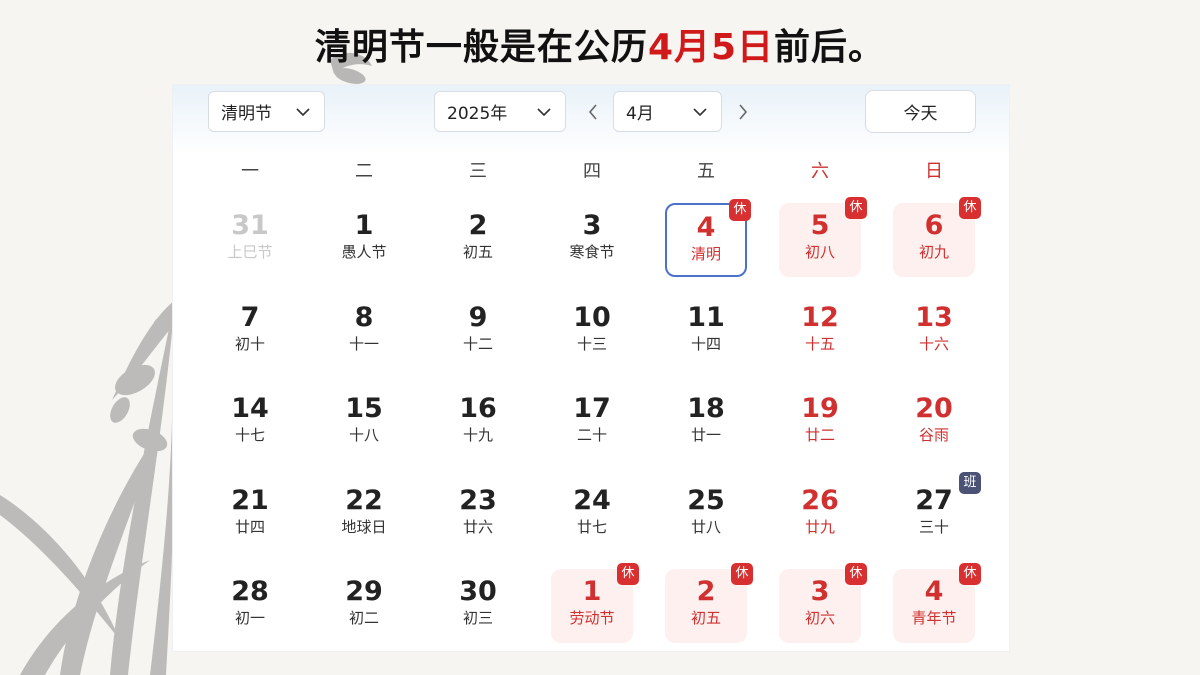 Image resolution: width=1200 pixels, height=675 pixels. What do you see at coordinates (933, 435) in the screenshot?
I see `lunar-label: 谷雨` at bounding box center [933, 435].